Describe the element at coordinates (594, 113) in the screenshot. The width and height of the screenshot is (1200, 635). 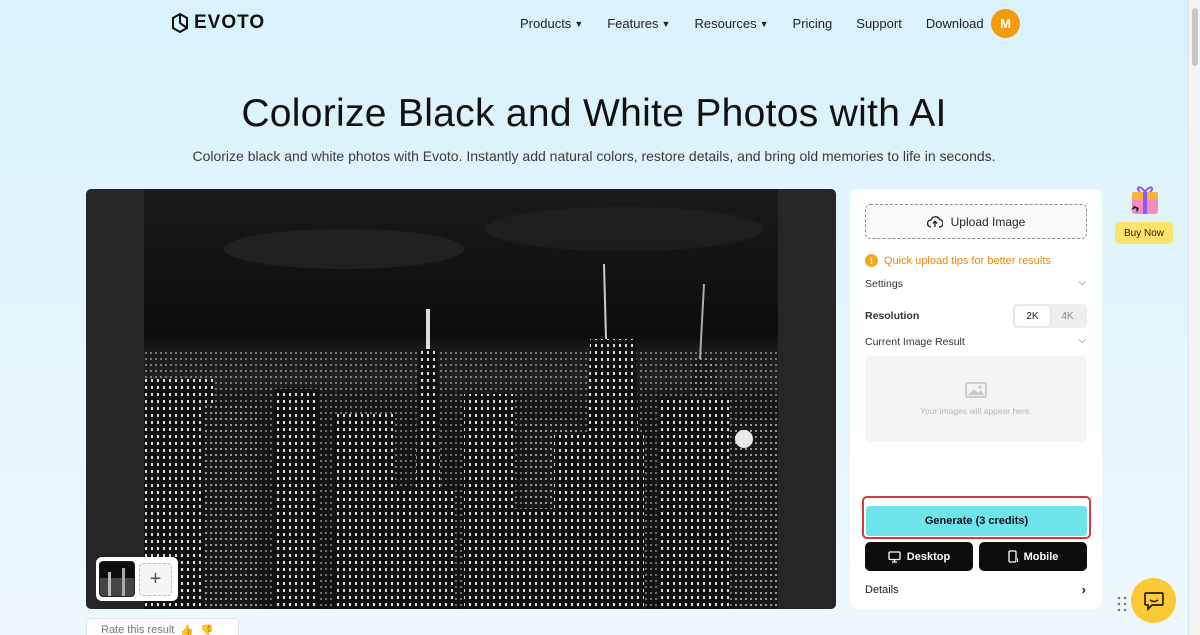
I see `page-title: Colorize Black and White Photos with AI` at that location.